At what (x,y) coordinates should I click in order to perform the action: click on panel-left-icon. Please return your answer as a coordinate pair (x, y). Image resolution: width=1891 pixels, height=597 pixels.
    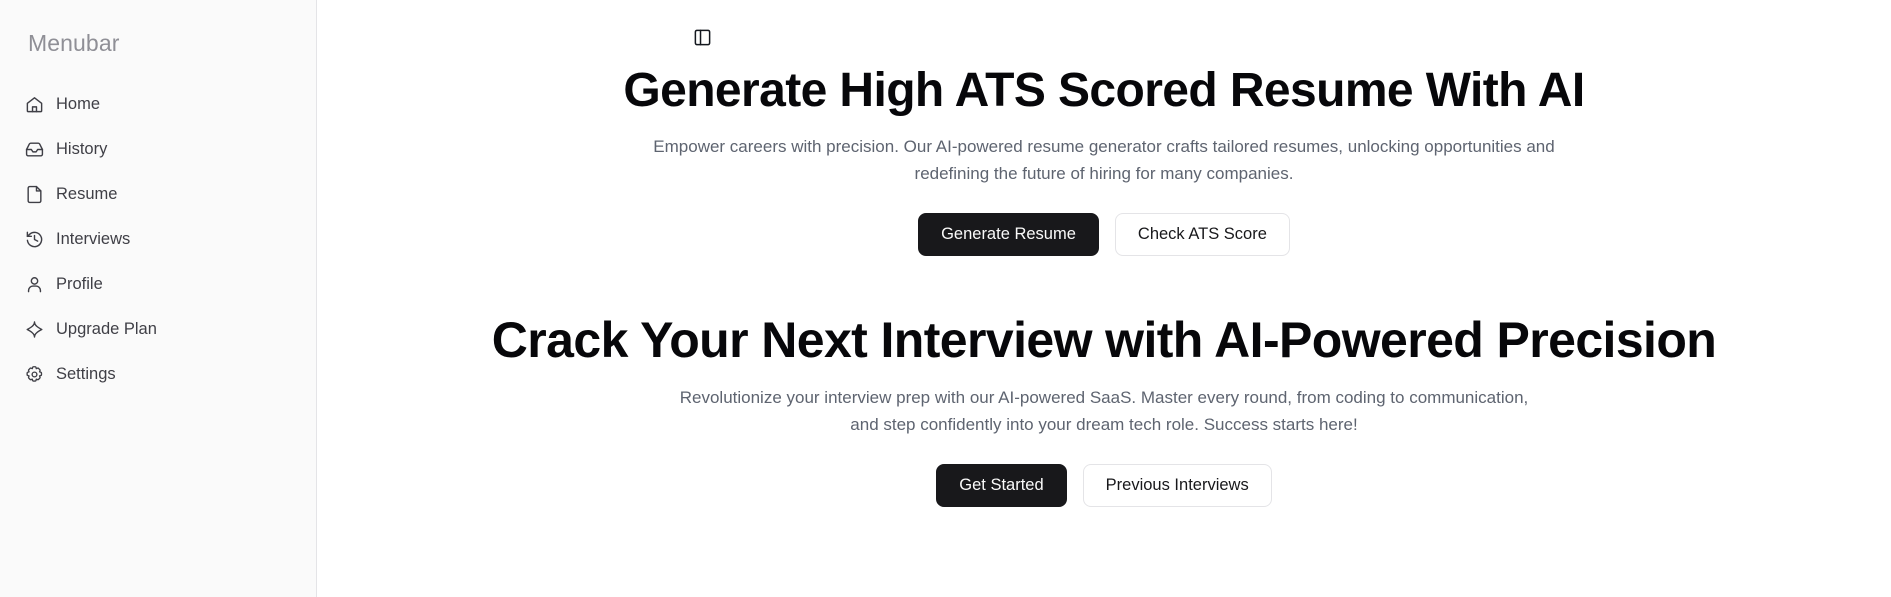
    Looking at the image, I should click on (702, 37).